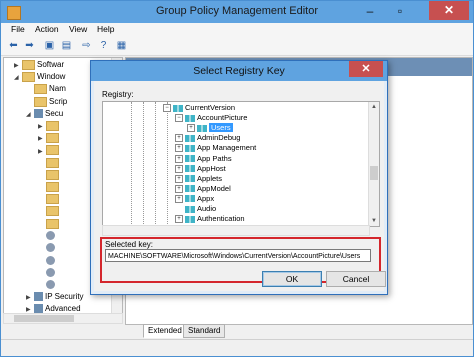 This screenshot has height=357, width=474. What do you see at coordinates (203, 159) in the screenshot?
I see `registry-tree-item: + App Paths` at bounding box center [203, 159].